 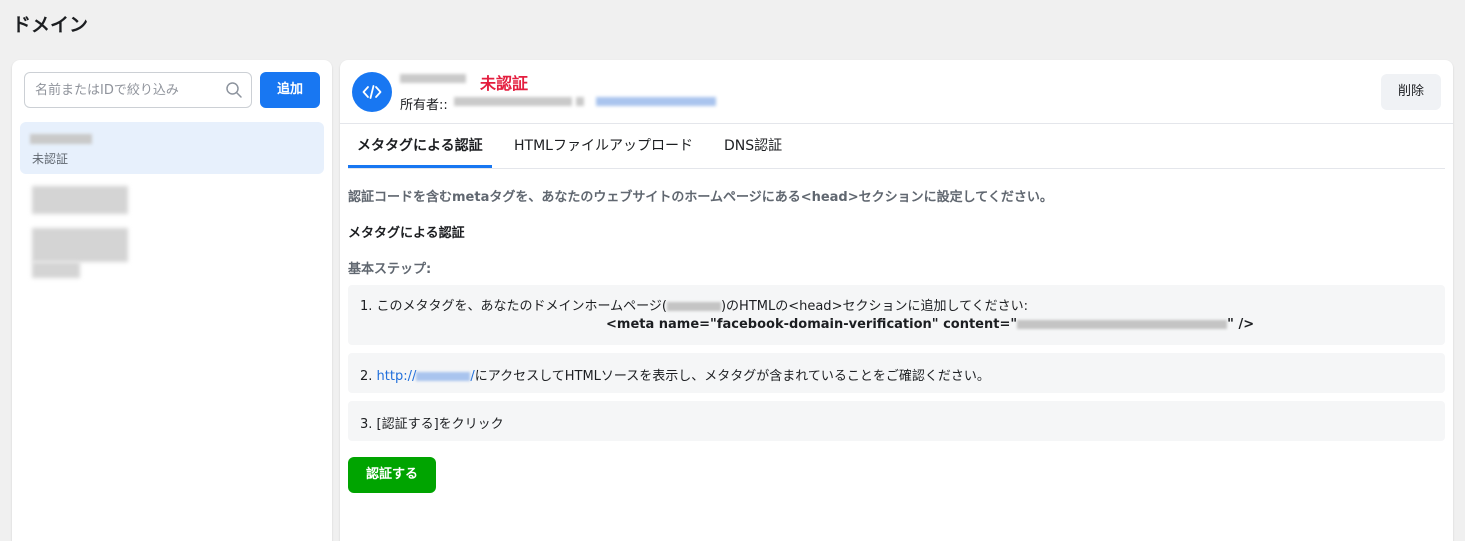 What do you see at coordinates (420, 146) in the screenshot?
I see `tab-meta-tag: メタタグによる認証` at bounding box center [420, 146].